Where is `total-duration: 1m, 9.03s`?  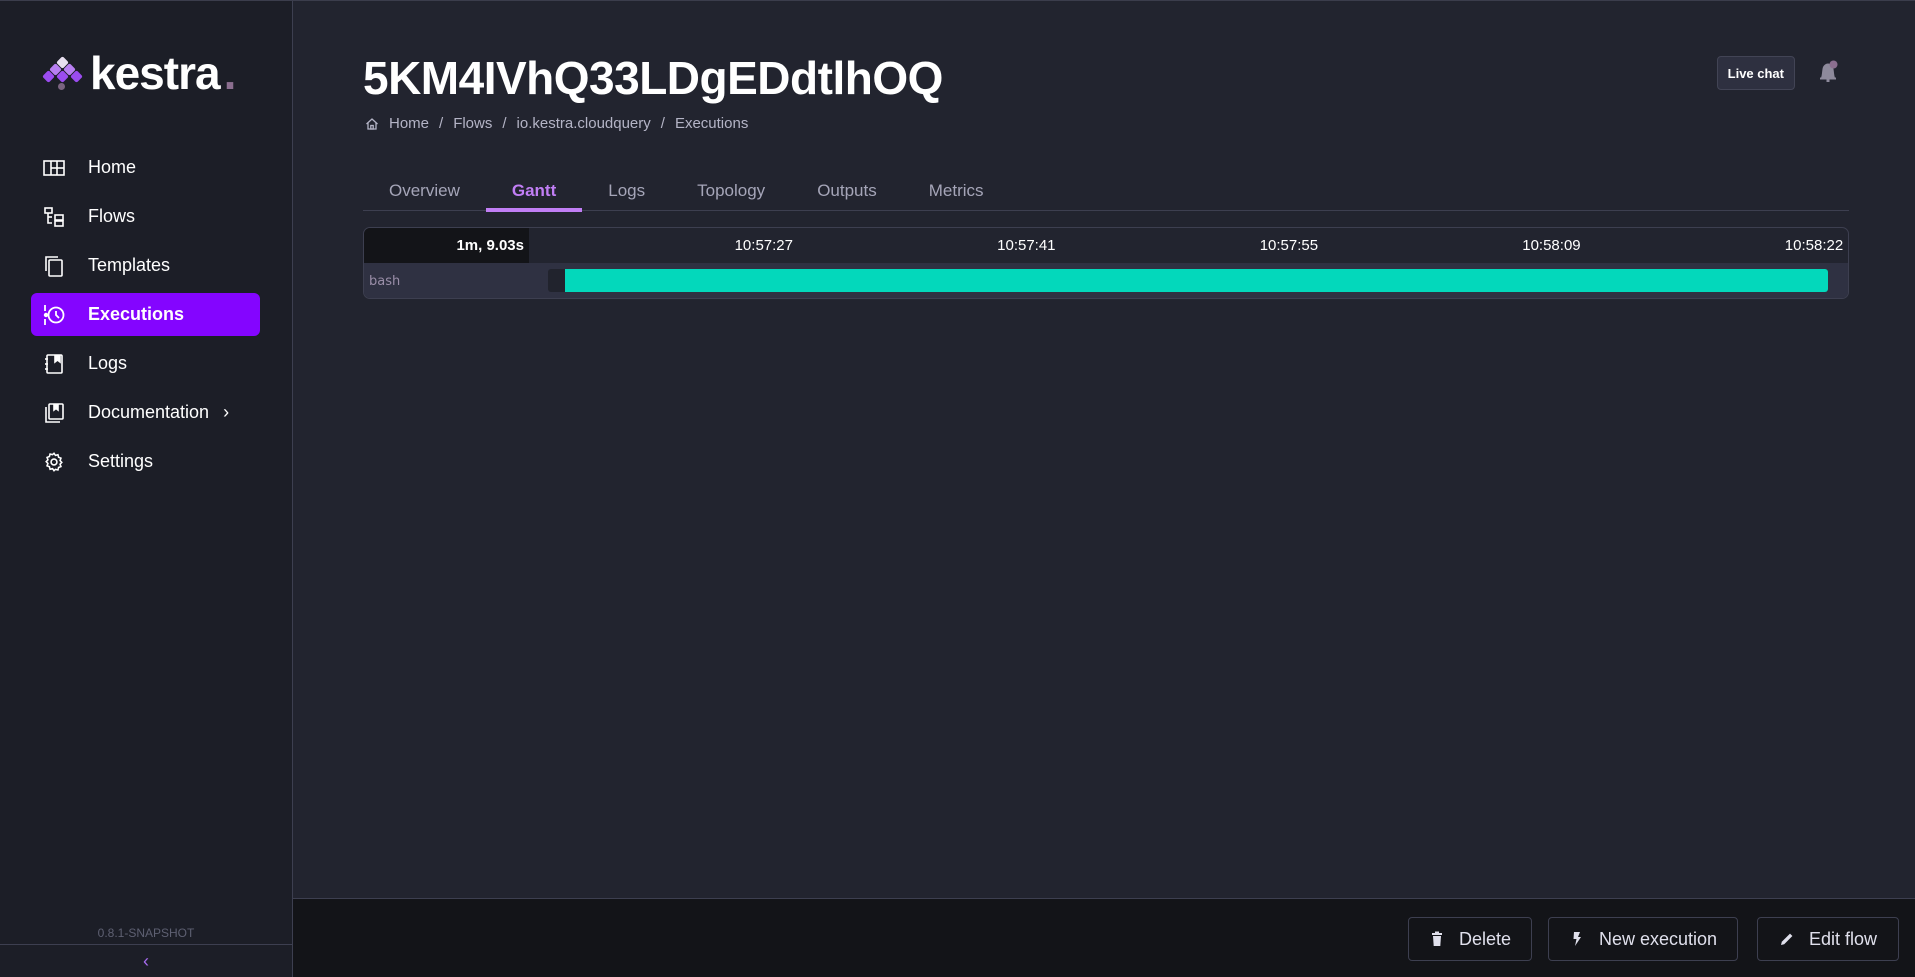
total-duration: 1m, 9.03s is located at coordinates (446, 245).